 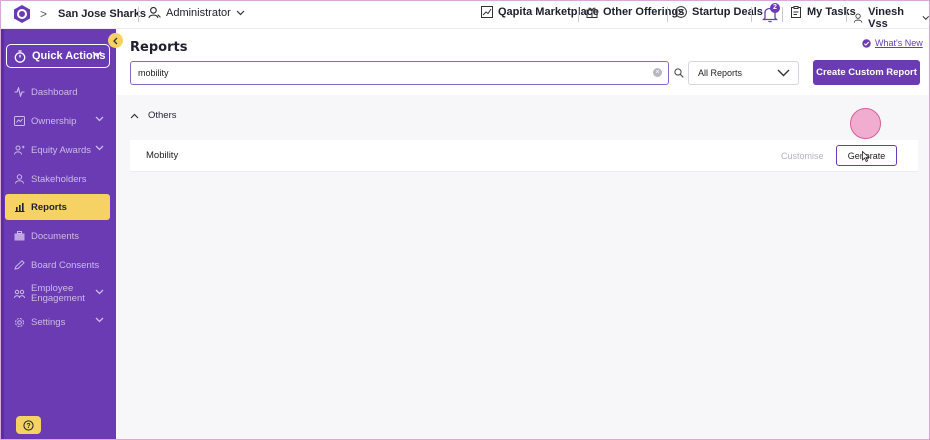 I want to click on report-row: Mobility Customise Generate, so click(x=524, y=156).